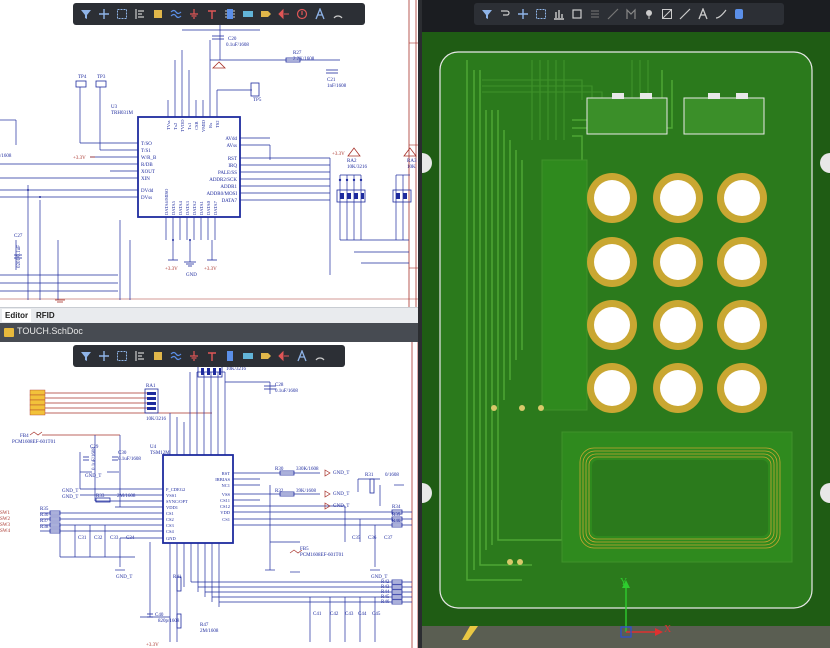  I want to click on u3-pin-r0: AVdd, so click(231, 139).